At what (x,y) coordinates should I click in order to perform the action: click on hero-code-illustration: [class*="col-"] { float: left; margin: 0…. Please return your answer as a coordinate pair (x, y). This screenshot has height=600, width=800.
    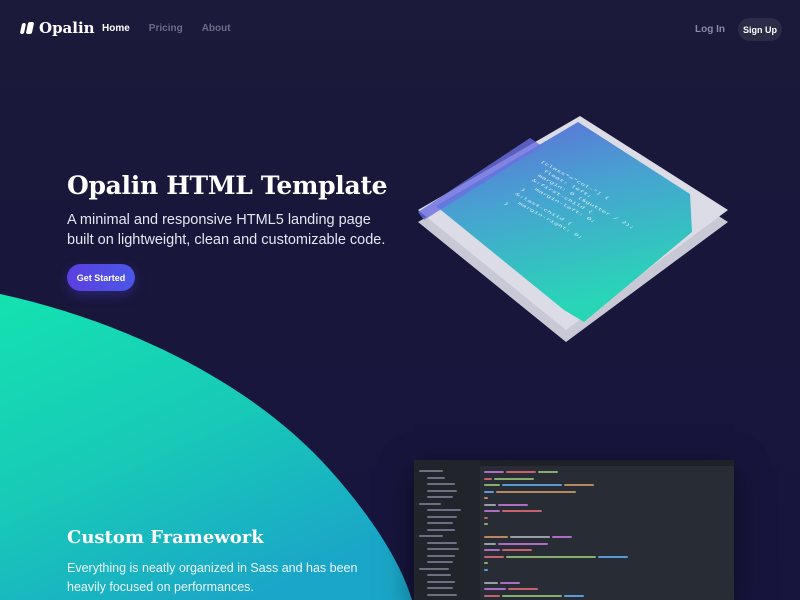
    Looking at the image, I should click on (573, 229).